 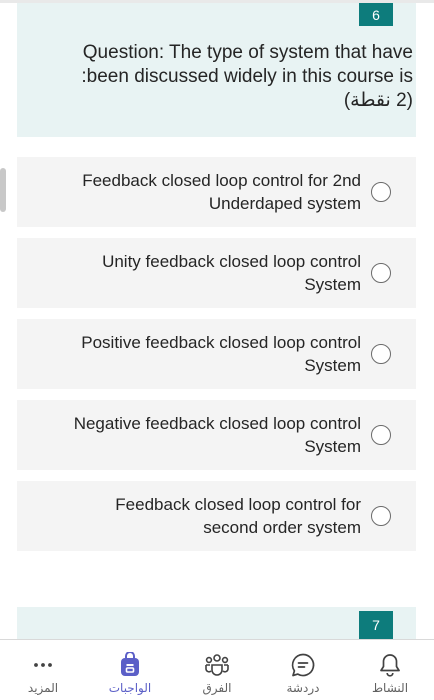 I want to click on assignments-bag-icon, so click(x=130, y=665).